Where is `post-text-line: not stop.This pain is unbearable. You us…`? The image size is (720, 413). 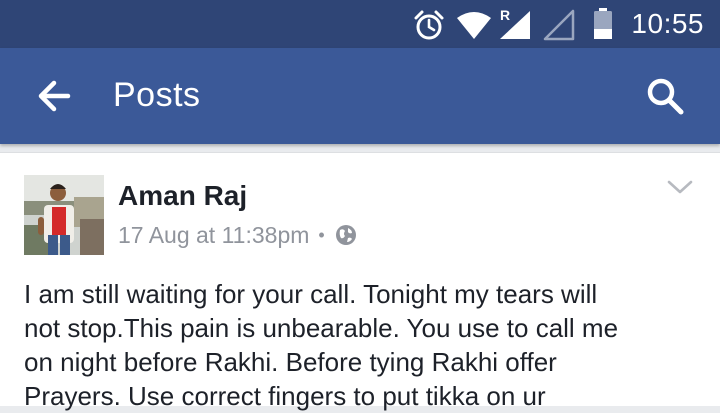
post-text-line: not stop.This pain is unbearable. You us… is located at coordinates (321, 328).